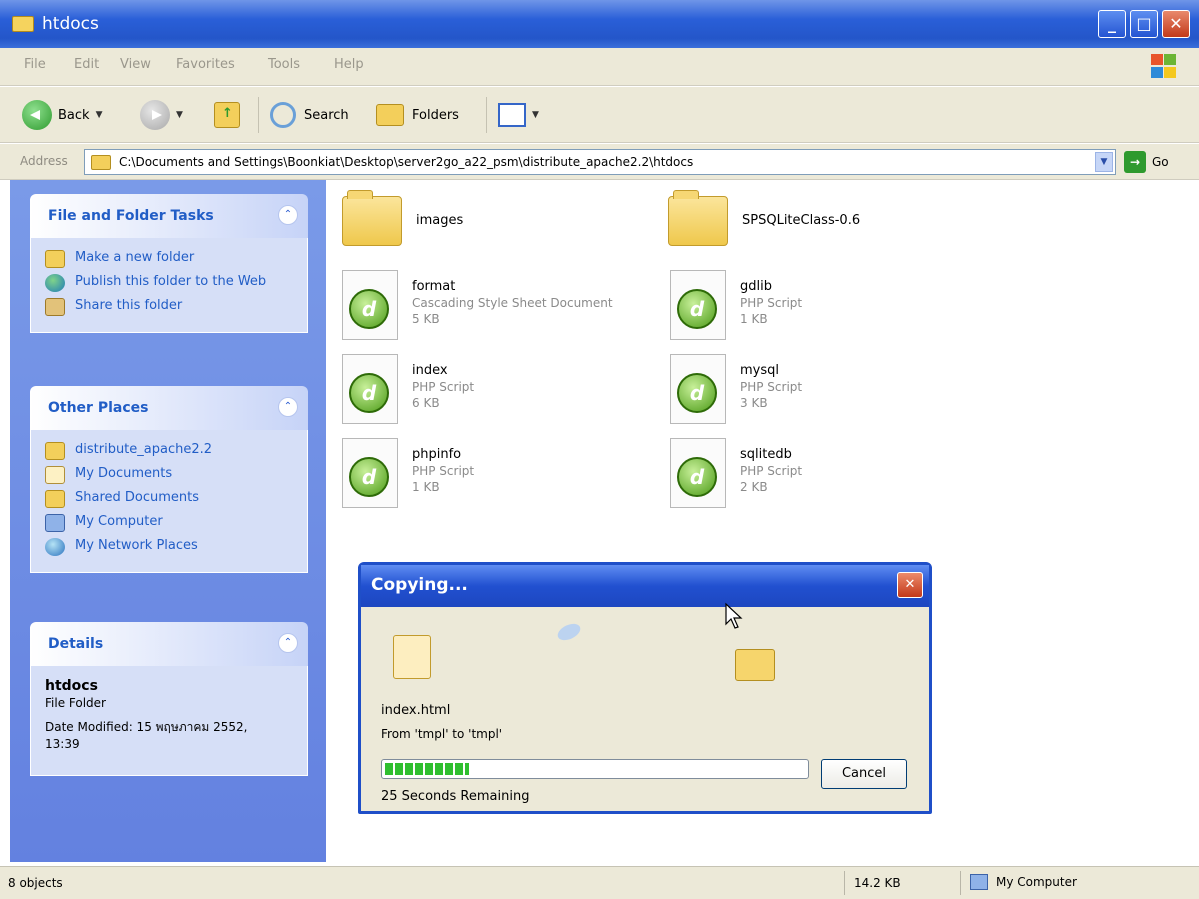 This screenshot has width=1199, height=899. Describe the element at coordinates (759, 370) in the screenshot. I see `file-name: mysql` at that location.